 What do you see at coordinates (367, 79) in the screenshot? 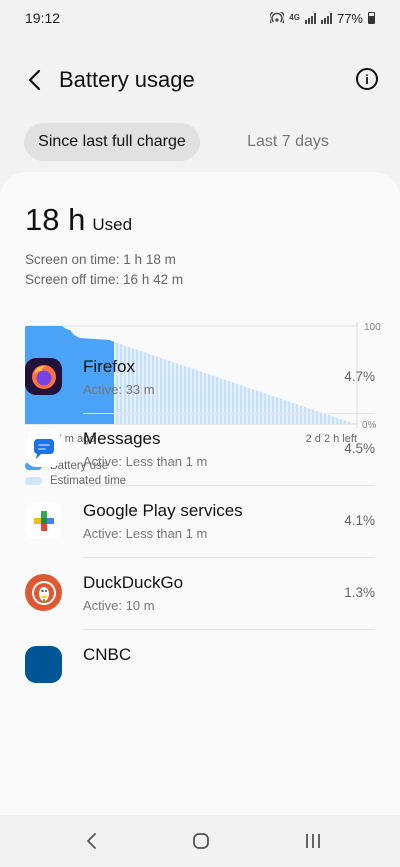
I see `info-icon: i` at bounding box center [367, 79].